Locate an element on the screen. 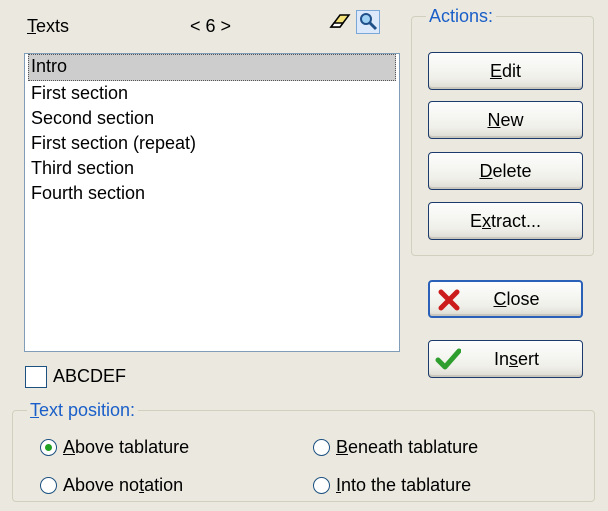  eraser-icon is located at coordinates (340, 21).